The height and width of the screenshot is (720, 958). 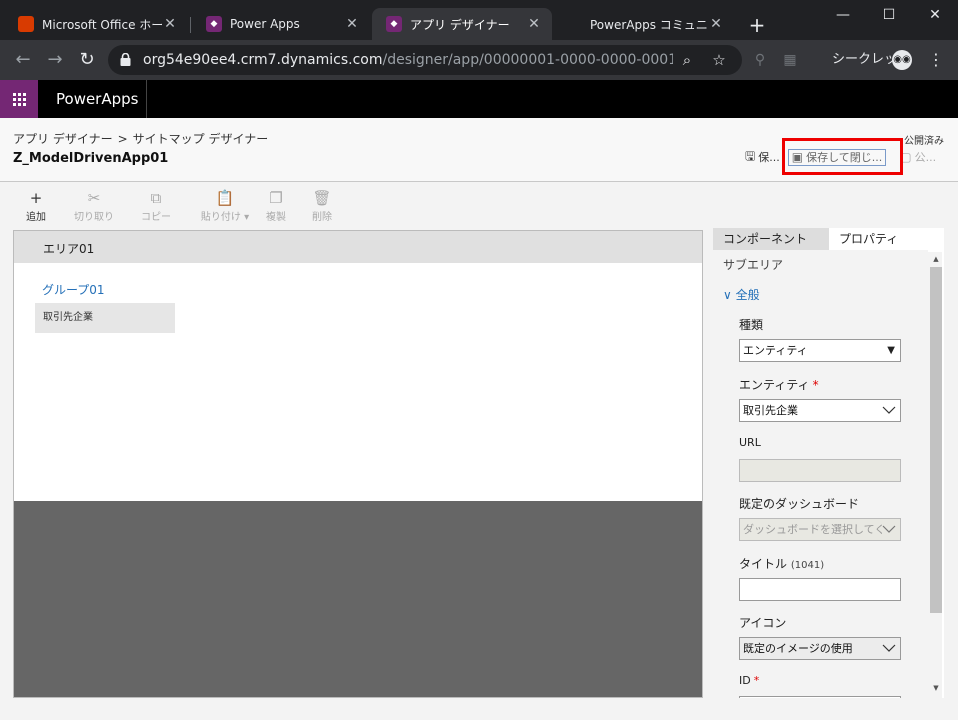 I want to click on area-tabstrip: エリア01, so click(x=358, y=248).